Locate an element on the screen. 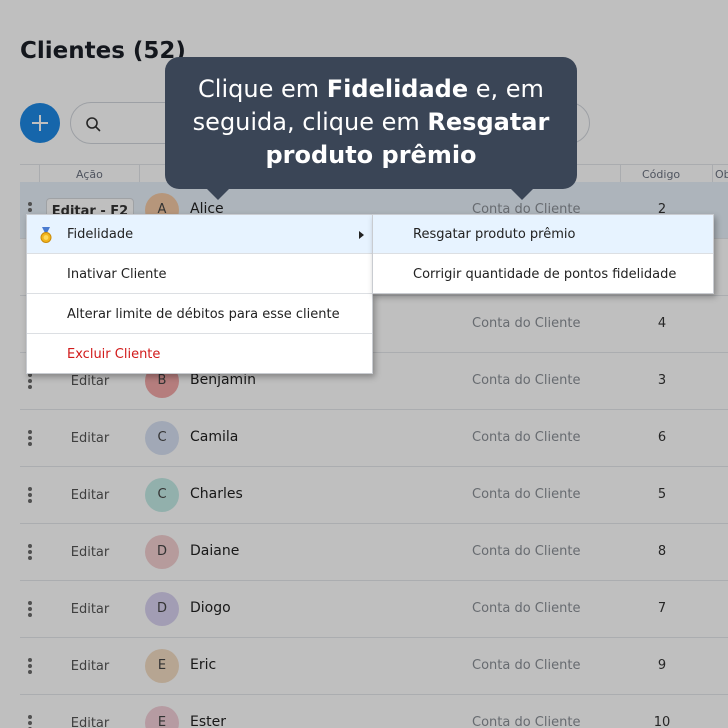 The image size is (728, 728). menu-item-fidelidade: Fidelidade is located at coordinates (199, 234).